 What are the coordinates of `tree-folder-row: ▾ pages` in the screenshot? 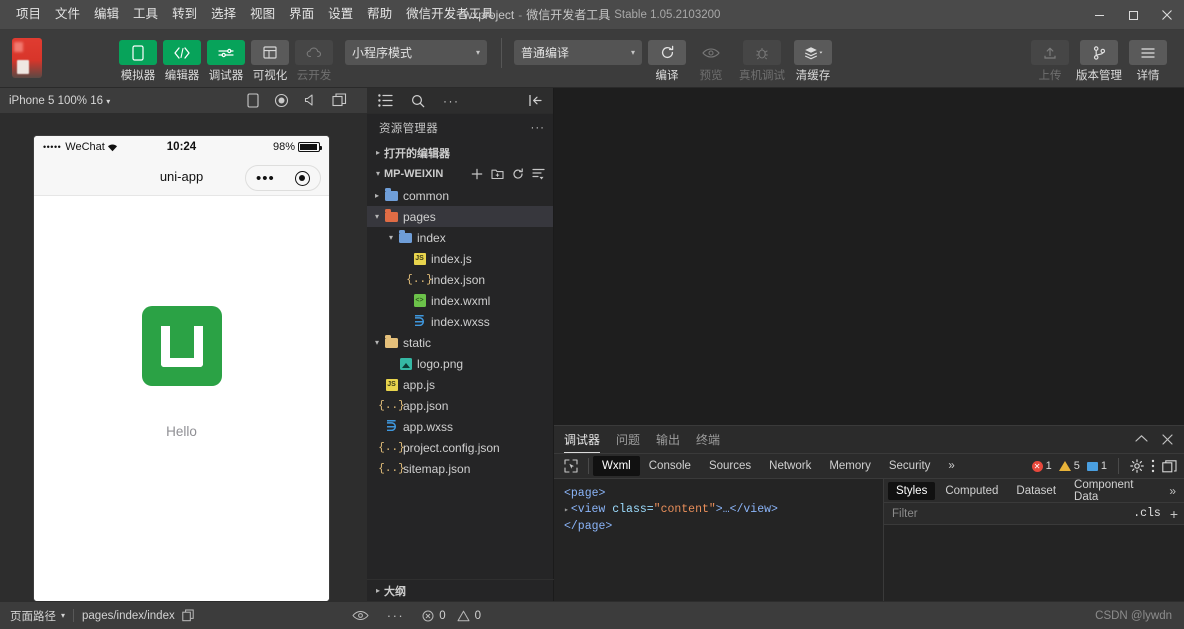 It's located at (460, 216).